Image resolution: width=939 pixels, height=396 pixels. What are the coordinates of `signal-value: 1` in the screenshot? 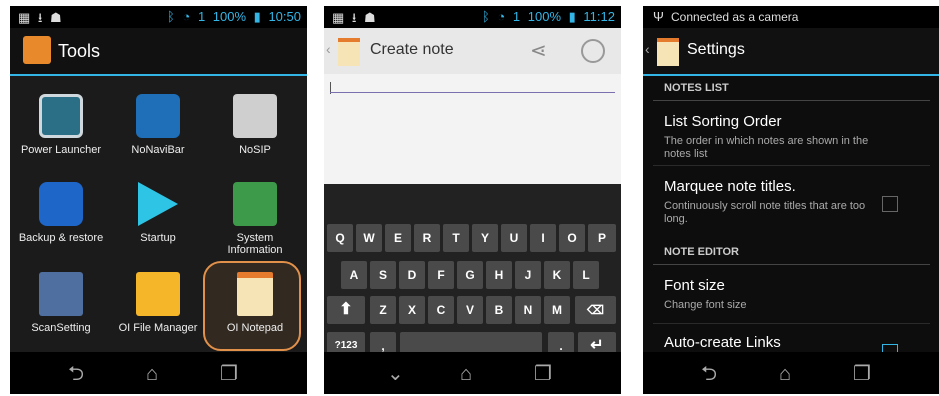 It's located at (201, 16).